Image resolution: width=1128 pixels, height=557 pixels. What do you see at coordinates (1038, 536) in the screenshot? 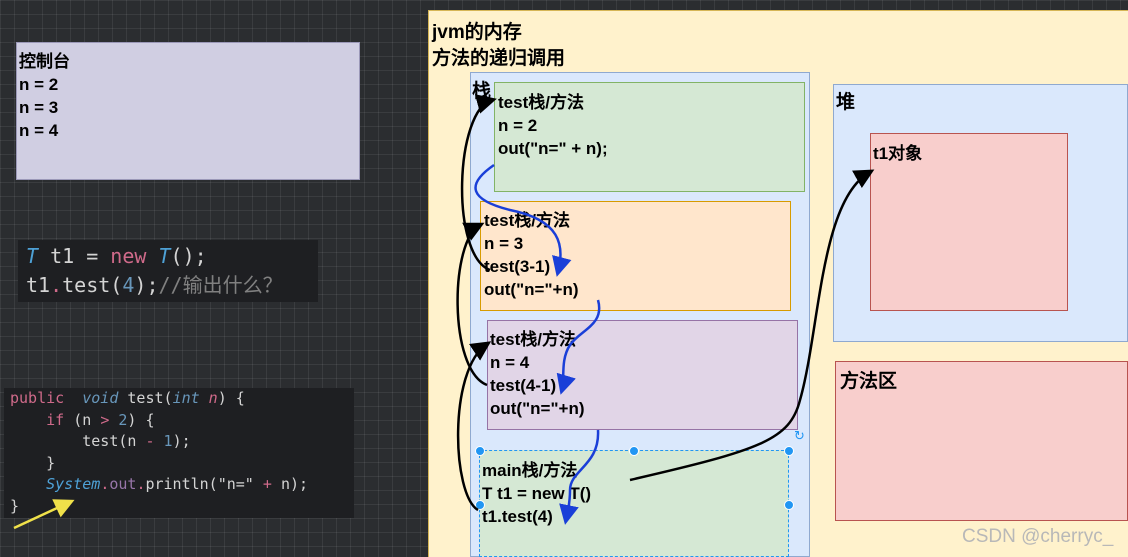
I see `watermark: CSDN @cherryc_` at bounding box center [1038, 536].